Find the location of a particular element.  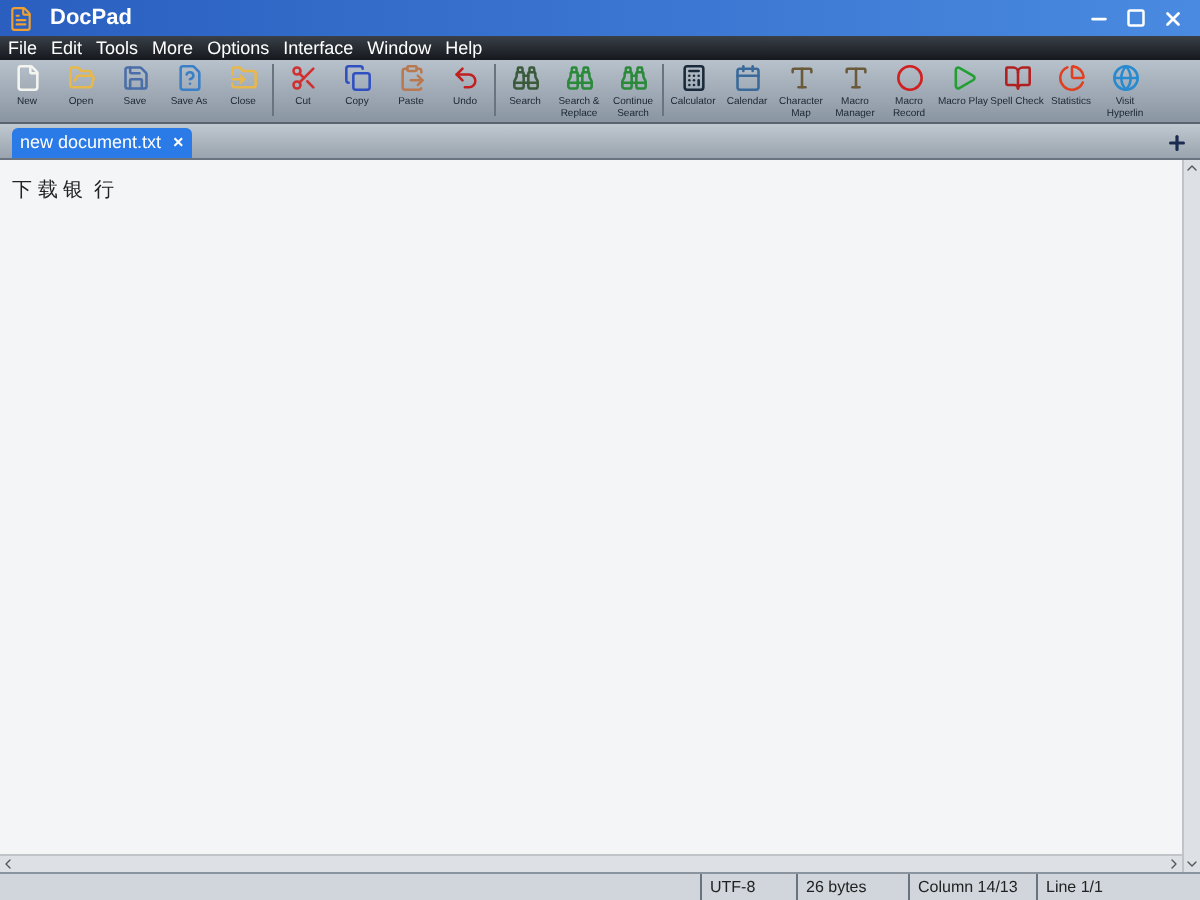

menu-item: Interface is located at coordinates (318, 48).